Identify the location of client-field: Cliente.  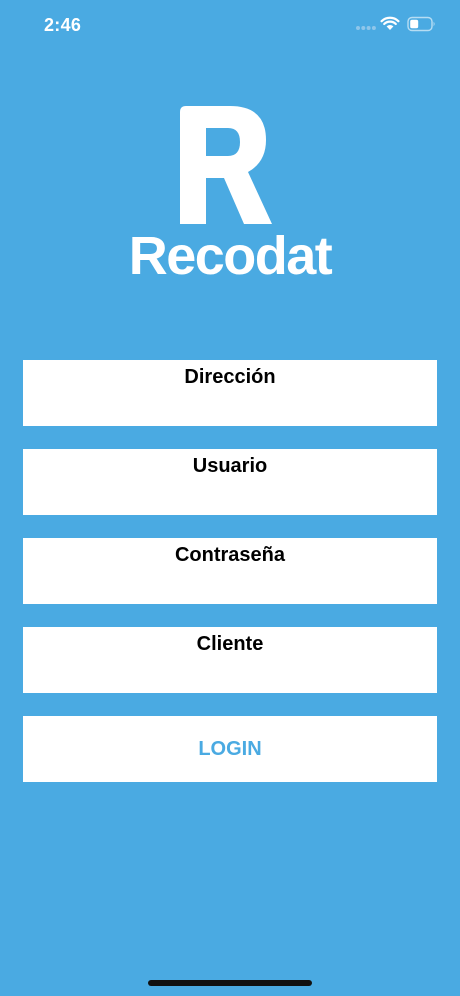
(230, 660).